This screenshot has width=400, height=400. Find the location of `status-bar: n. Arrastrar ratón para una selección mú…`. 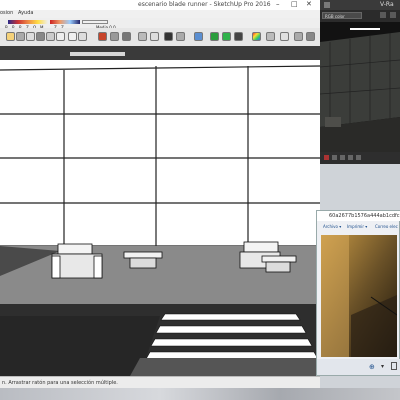

status-bar: n. Arrastrar ratón para una selección mú… is located at coordinates (160, 382).